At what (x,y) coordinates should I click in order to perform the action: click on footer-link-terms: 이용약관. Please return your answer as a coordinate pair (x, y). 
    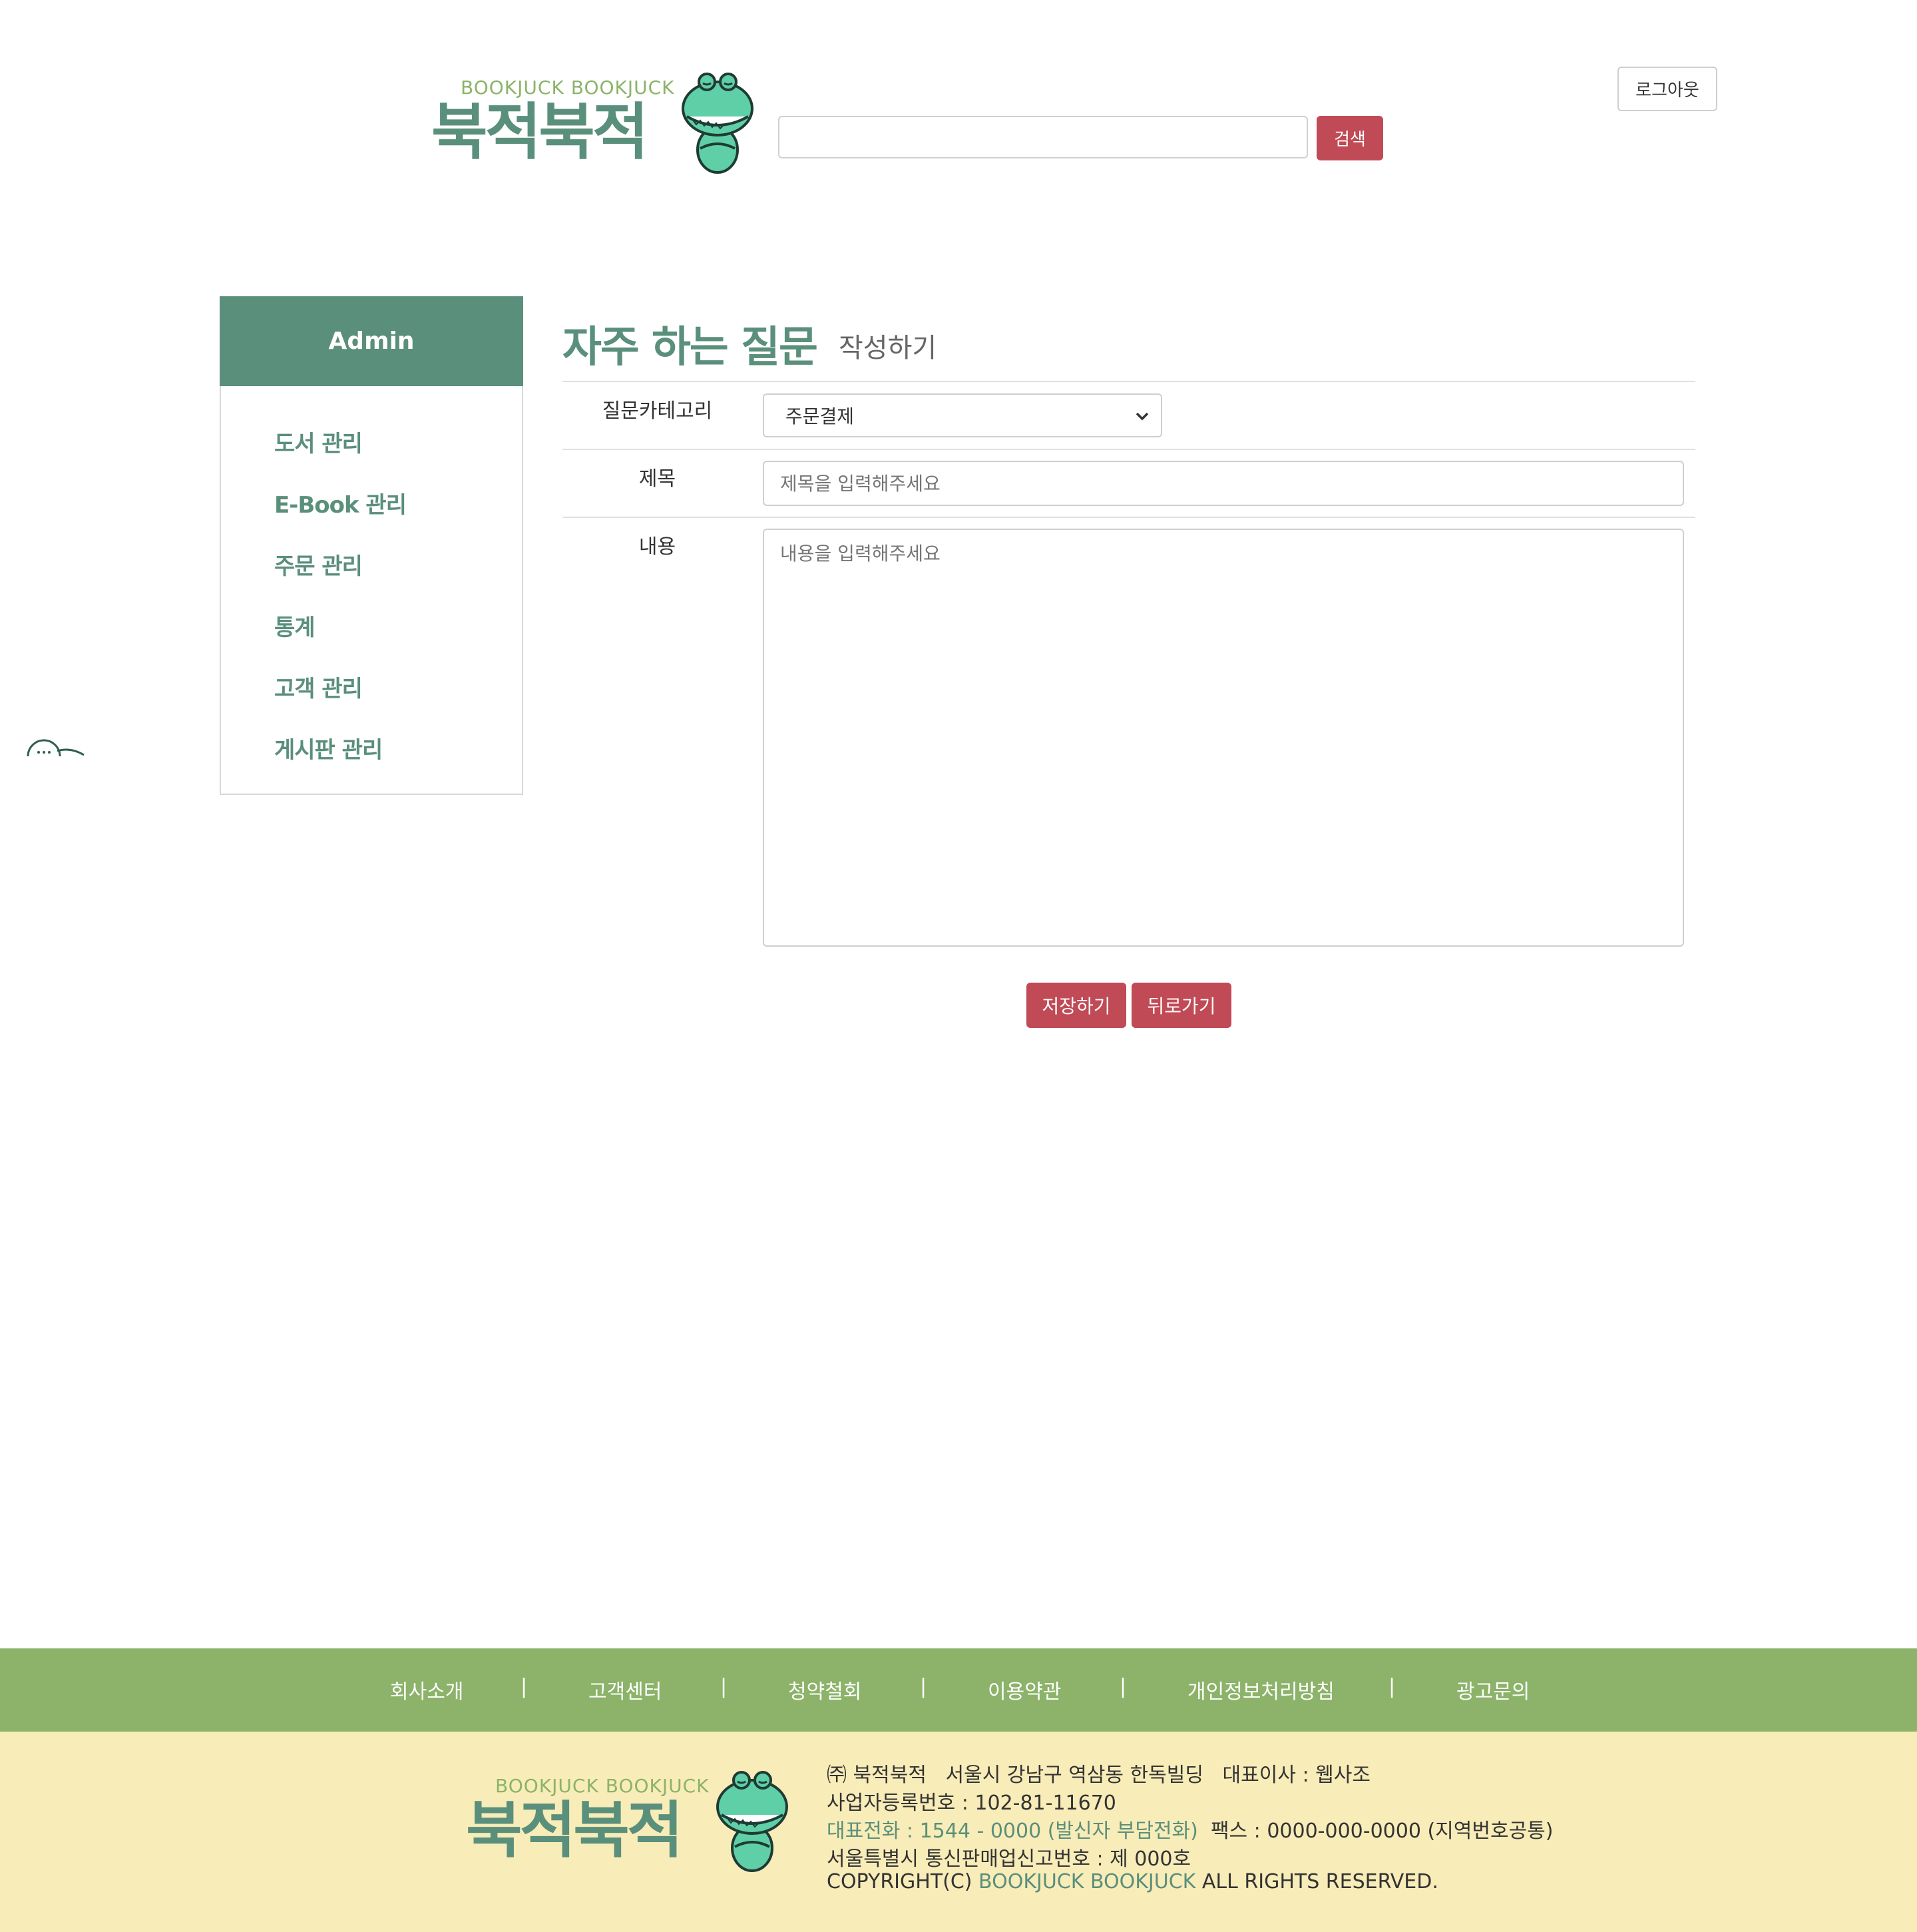
    Looking at the image, I should click on (1024, 1689).